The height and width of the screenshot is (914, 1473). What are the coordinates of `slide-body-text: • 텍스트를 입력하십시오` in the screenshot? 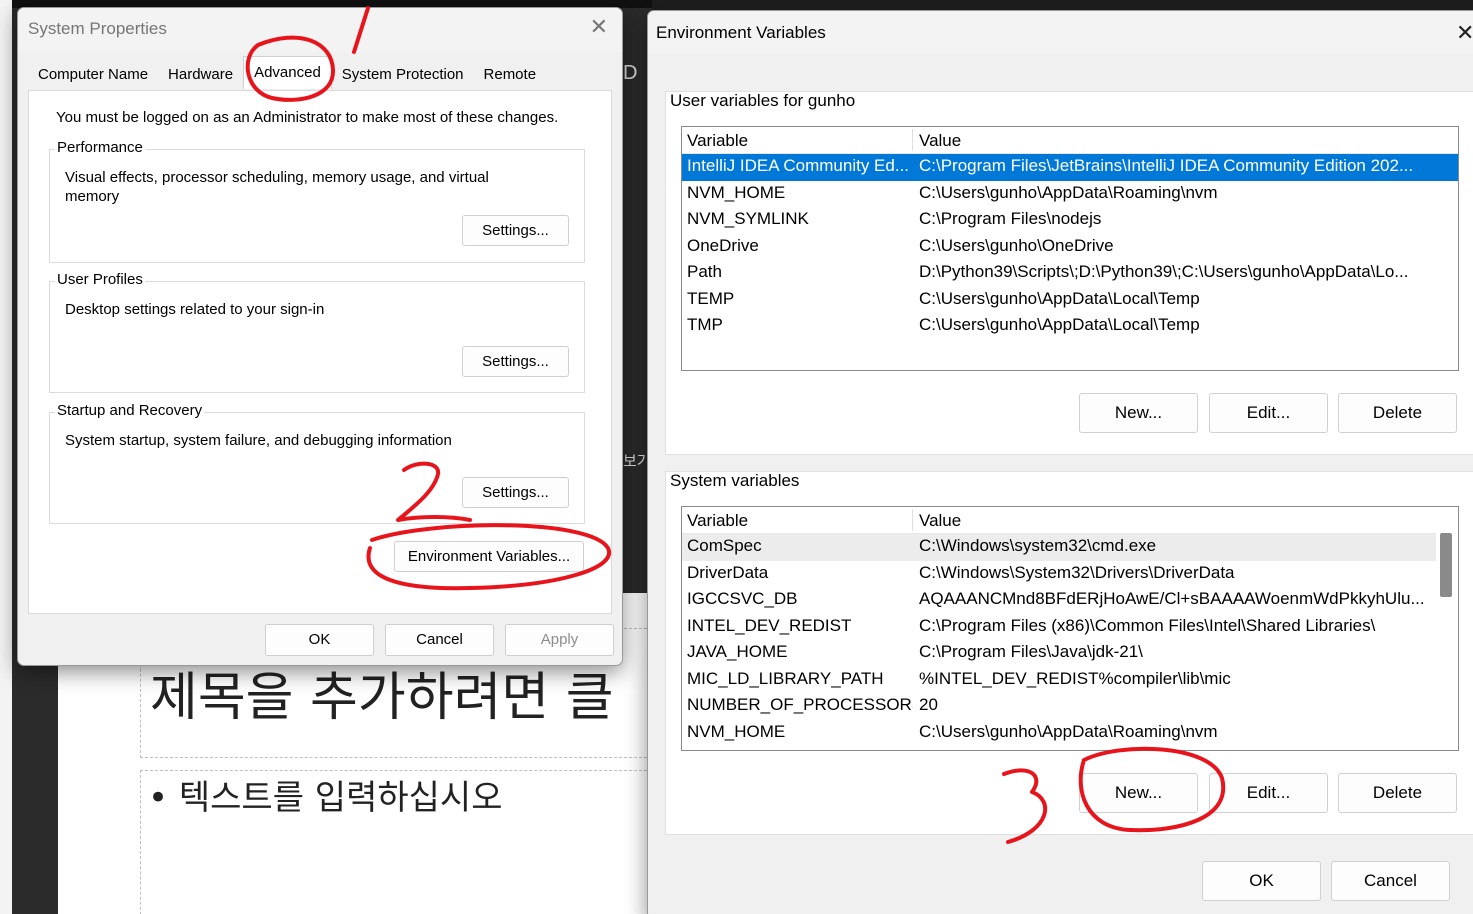 It's located at (325, 798).